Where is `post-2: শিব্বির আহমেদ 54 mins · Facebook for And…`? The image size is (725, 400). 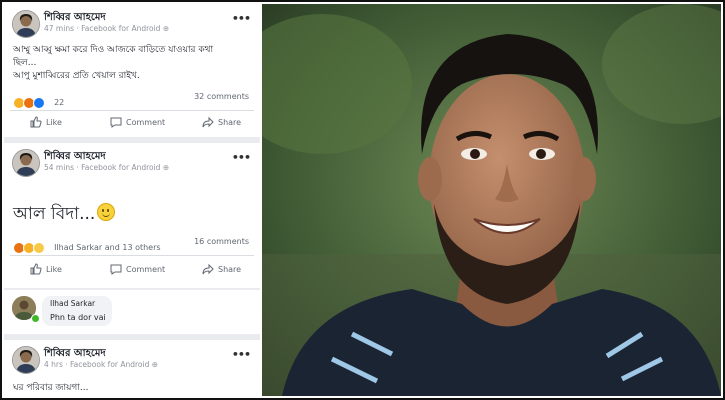 post-2: শিব্বির আহমেদ 54 mins · Facebook for And… is located at coordinates (132, 215).